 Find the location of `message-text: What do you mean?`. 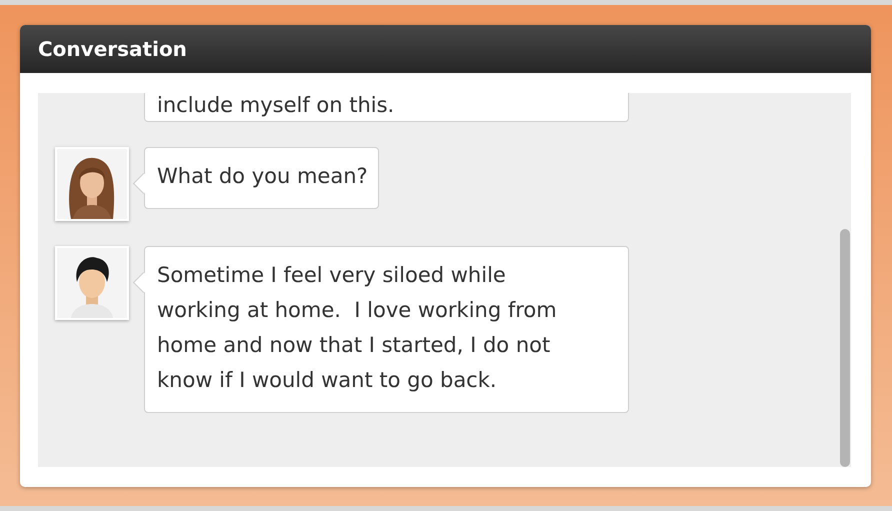

message-text: What do you mean? is located at coordinates (262, 176).